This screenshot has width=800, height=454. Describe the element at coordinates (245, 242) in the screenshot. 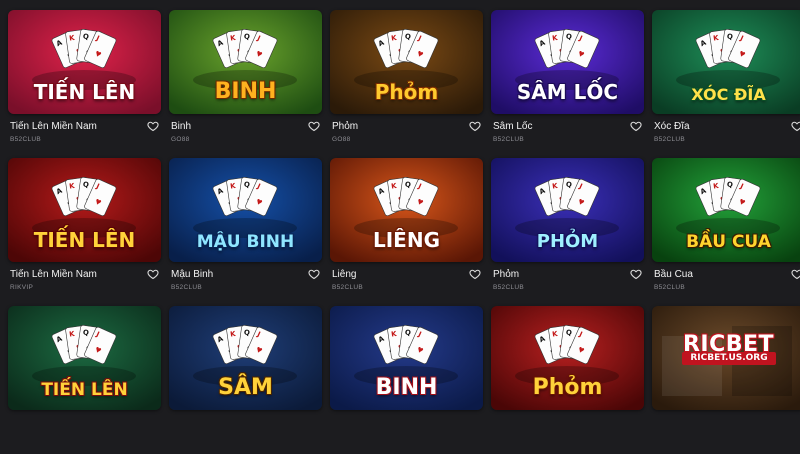

I see `game-title-art: MẬU BINH` at that location.